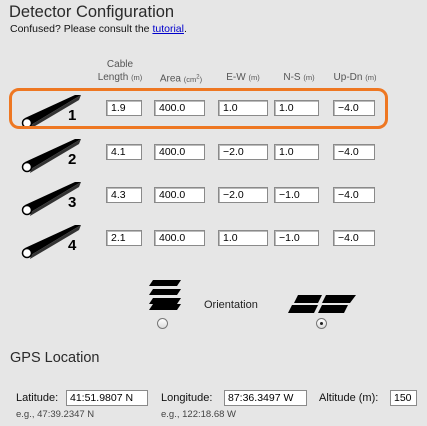  I want to click on detector-number: 4, so click(72, 245).